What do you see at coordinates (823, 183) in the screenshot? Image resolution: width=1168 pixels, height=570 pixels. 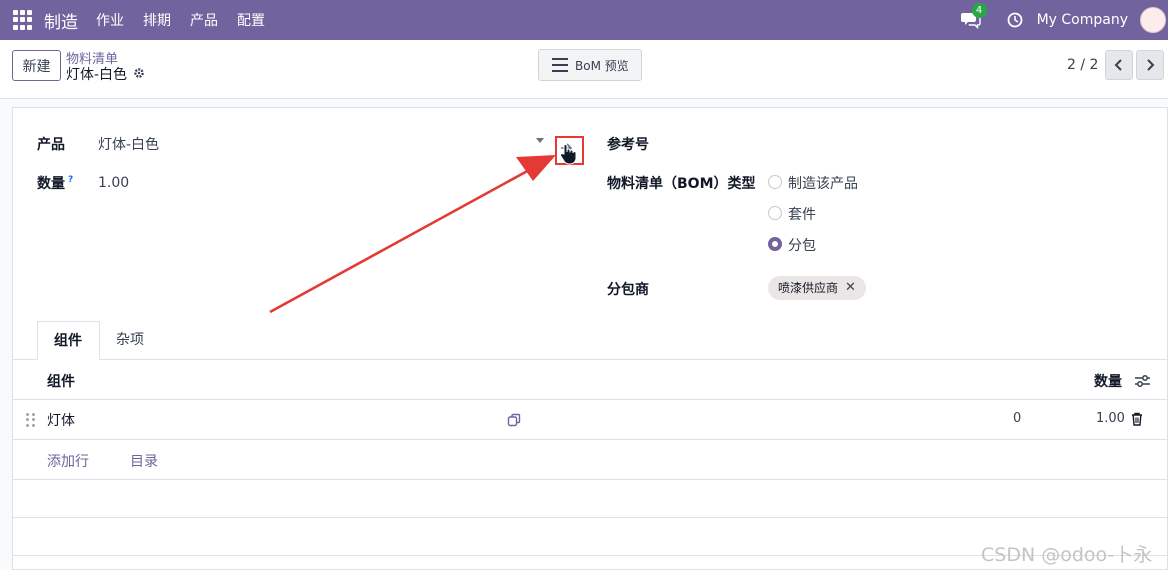 I see `radio-label-manufacture: 制造该产品` at bounding box center [823, 183].